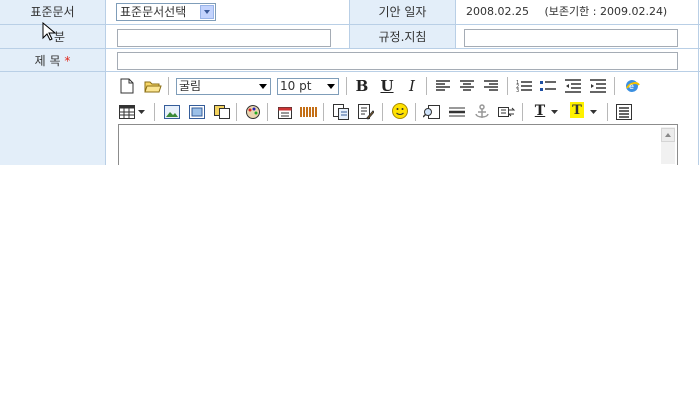  Describe the element at coordinates (223, 86) in the screenshot. I see `font-name-select: 굴림` at that location.